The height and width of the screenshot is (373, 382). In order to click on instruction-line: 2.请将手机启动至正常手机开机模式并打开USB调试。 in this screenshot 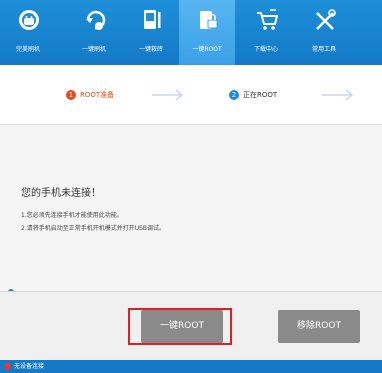, I will do `click(93, 228)`.